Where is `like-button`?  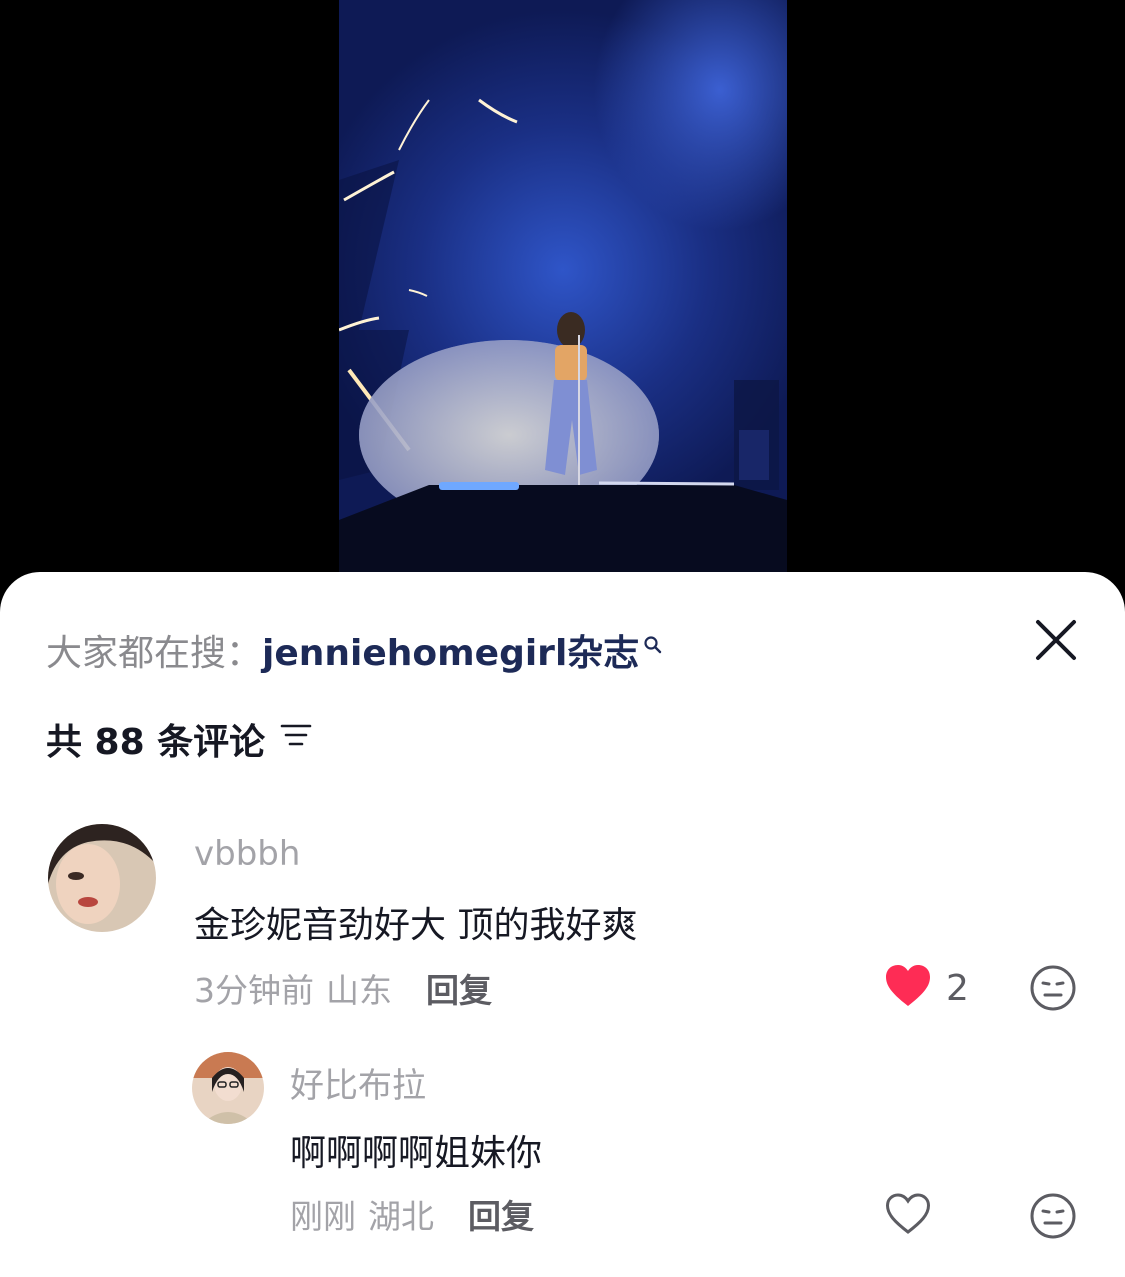 like-button is located at coordinates (915, 1216).